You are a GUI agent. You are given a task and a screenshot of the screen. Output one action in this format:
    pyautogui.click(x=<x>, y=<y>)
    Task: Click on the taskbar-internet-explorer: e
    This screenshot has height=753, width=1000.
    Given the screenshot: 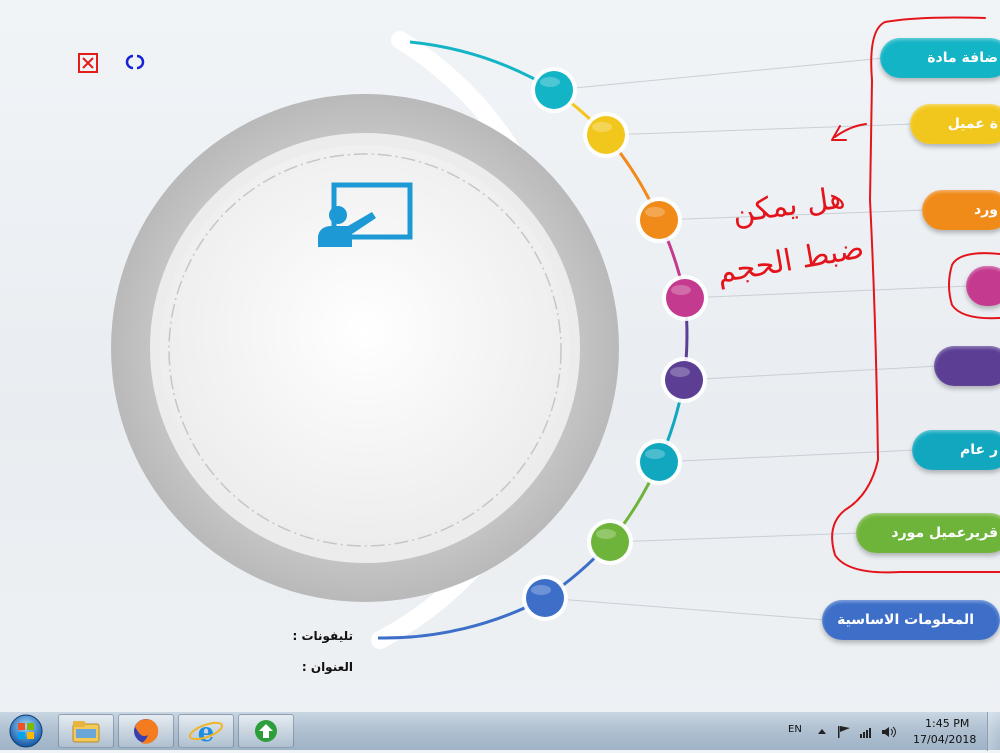 What is the action you would take?
    pyautogui.click(x=206, y=731)
    